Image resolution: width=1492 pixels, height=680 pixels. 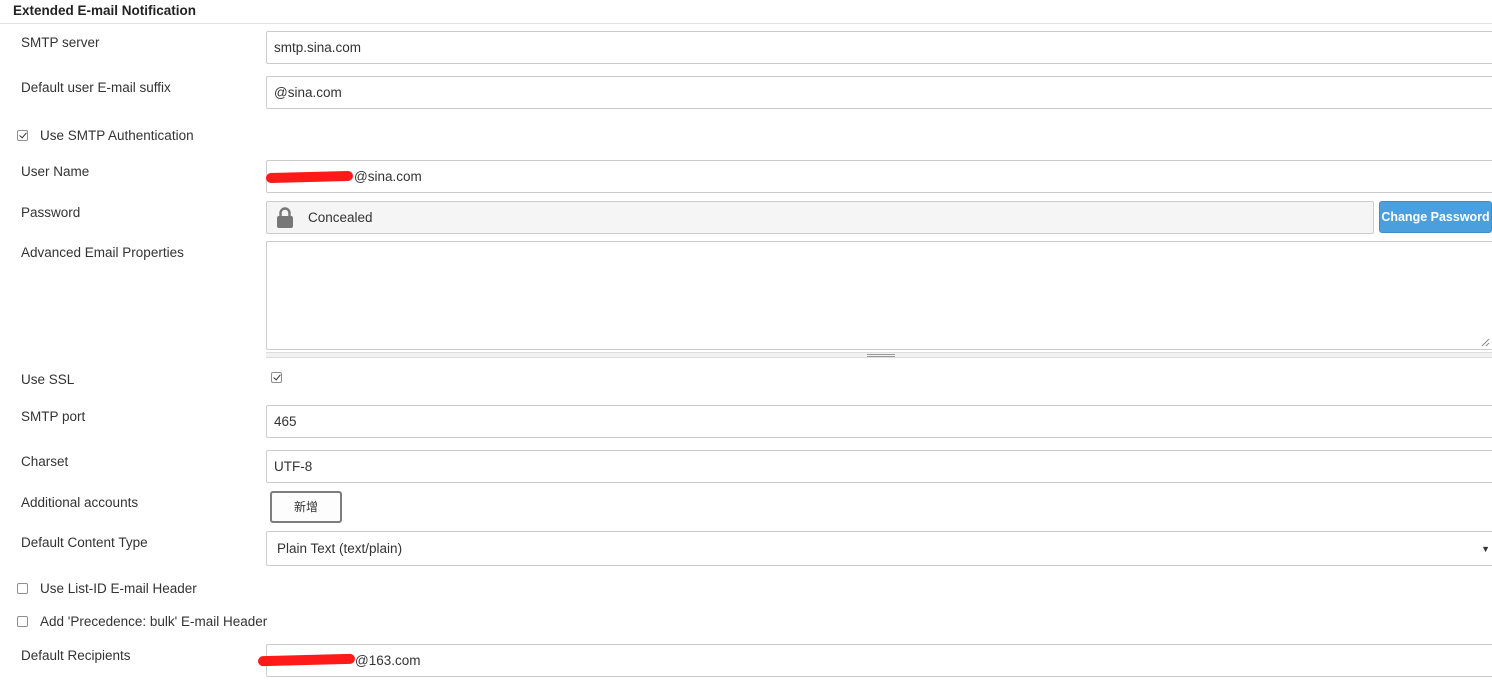 I want to click on user-name-input, so click(x=879, y=176).